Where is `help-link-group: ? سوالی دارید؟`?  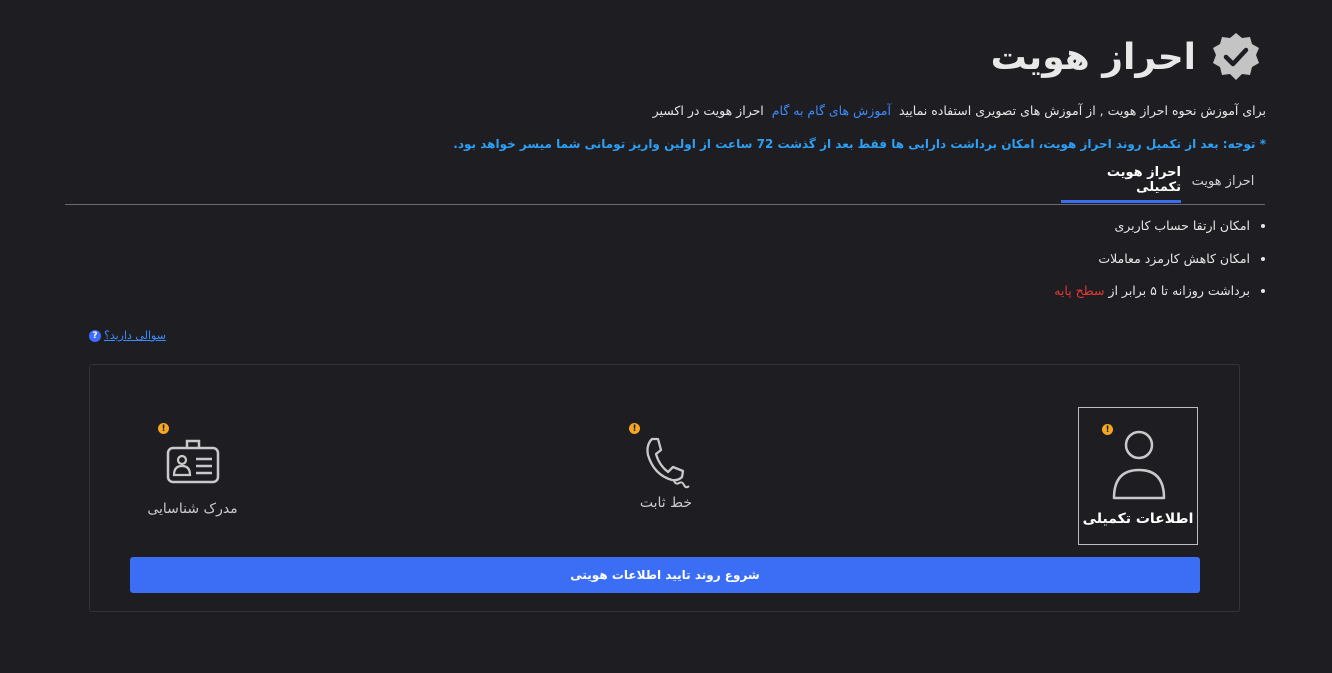 help-link-group: ? سوالی دارید؟ is located at coordinates (127, 335).